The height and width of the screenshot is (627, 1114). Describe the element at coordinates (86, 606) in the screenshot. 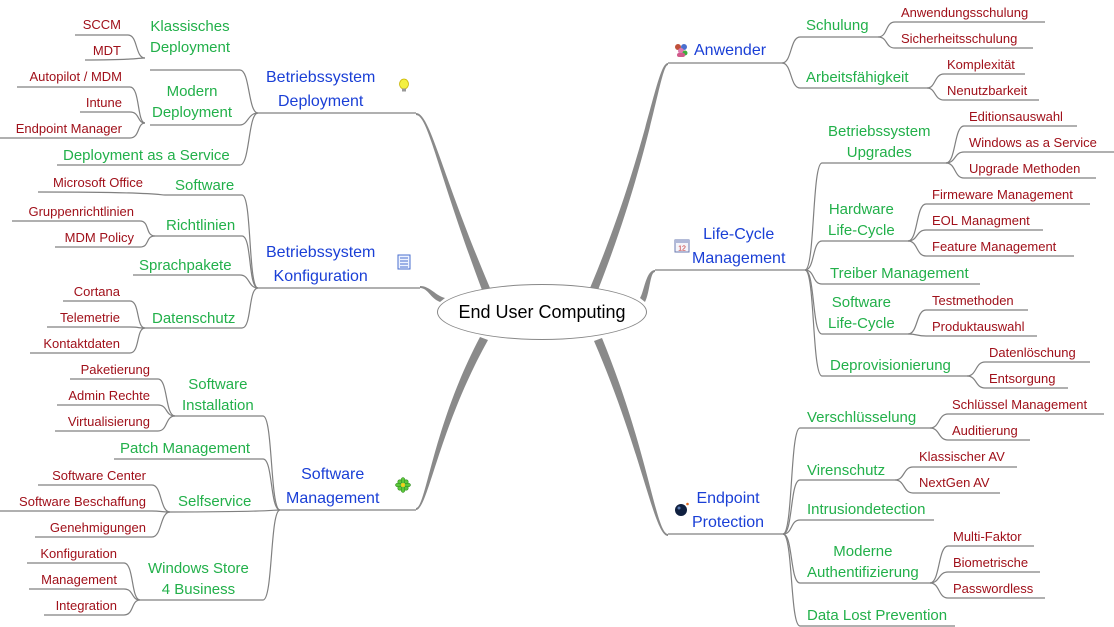

I see `leaf-integration: Integration` at that location.